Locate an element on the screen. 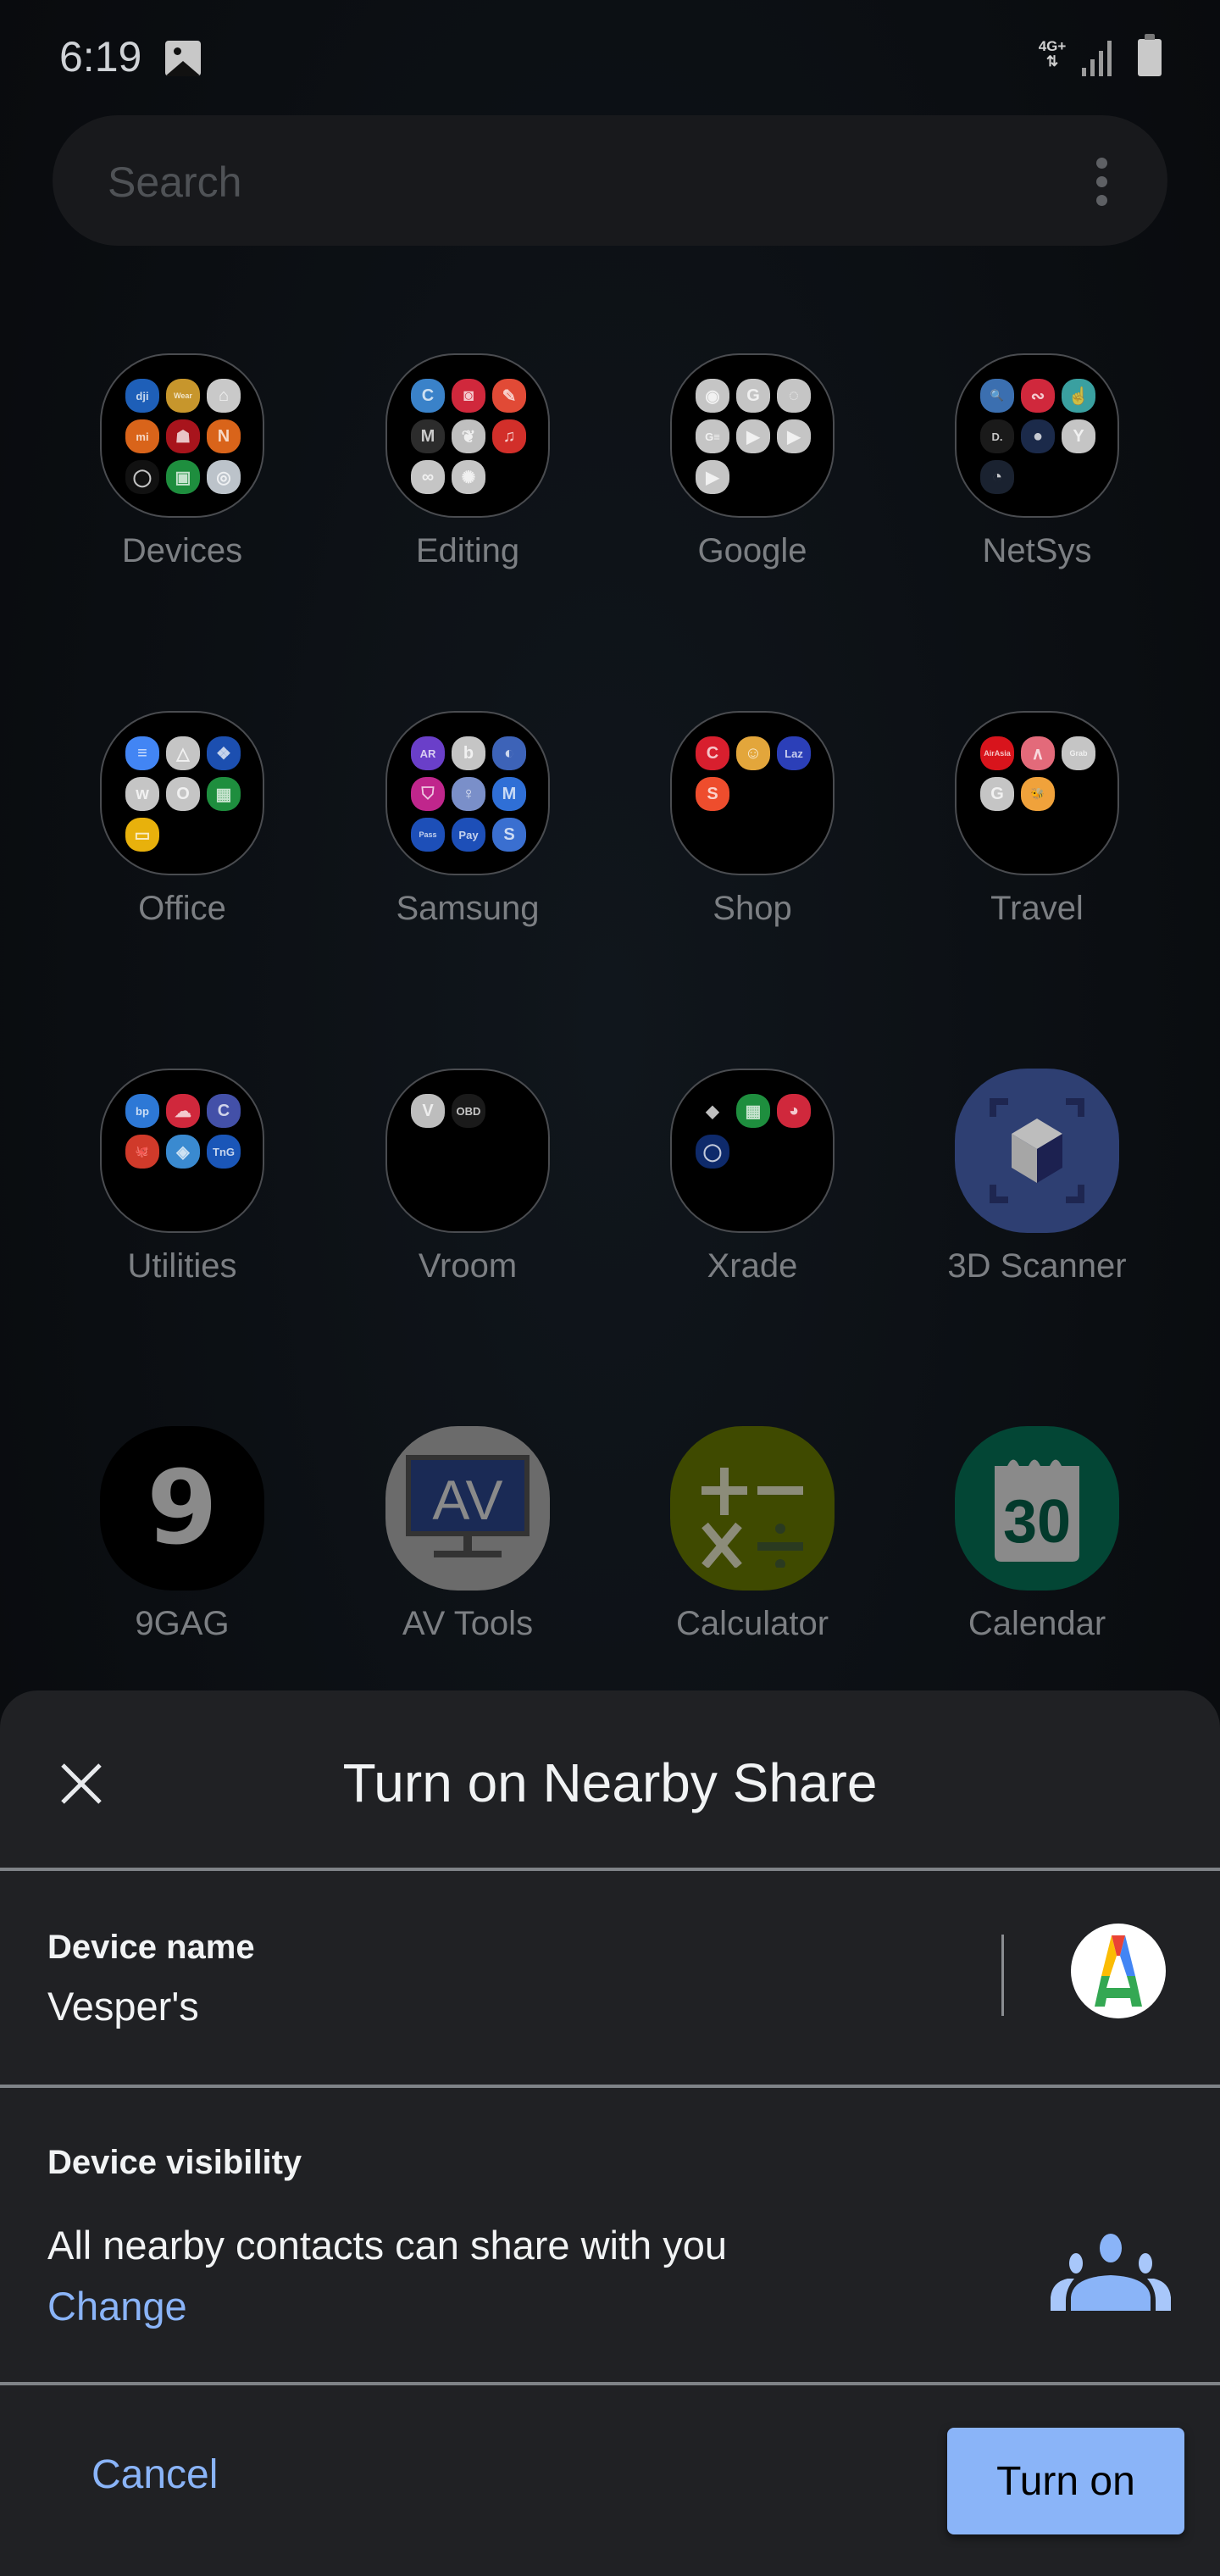 The width and height of the screenshot is (1220, 2576). 9gag-icon: 9 is located at coordinates (182, 1508).